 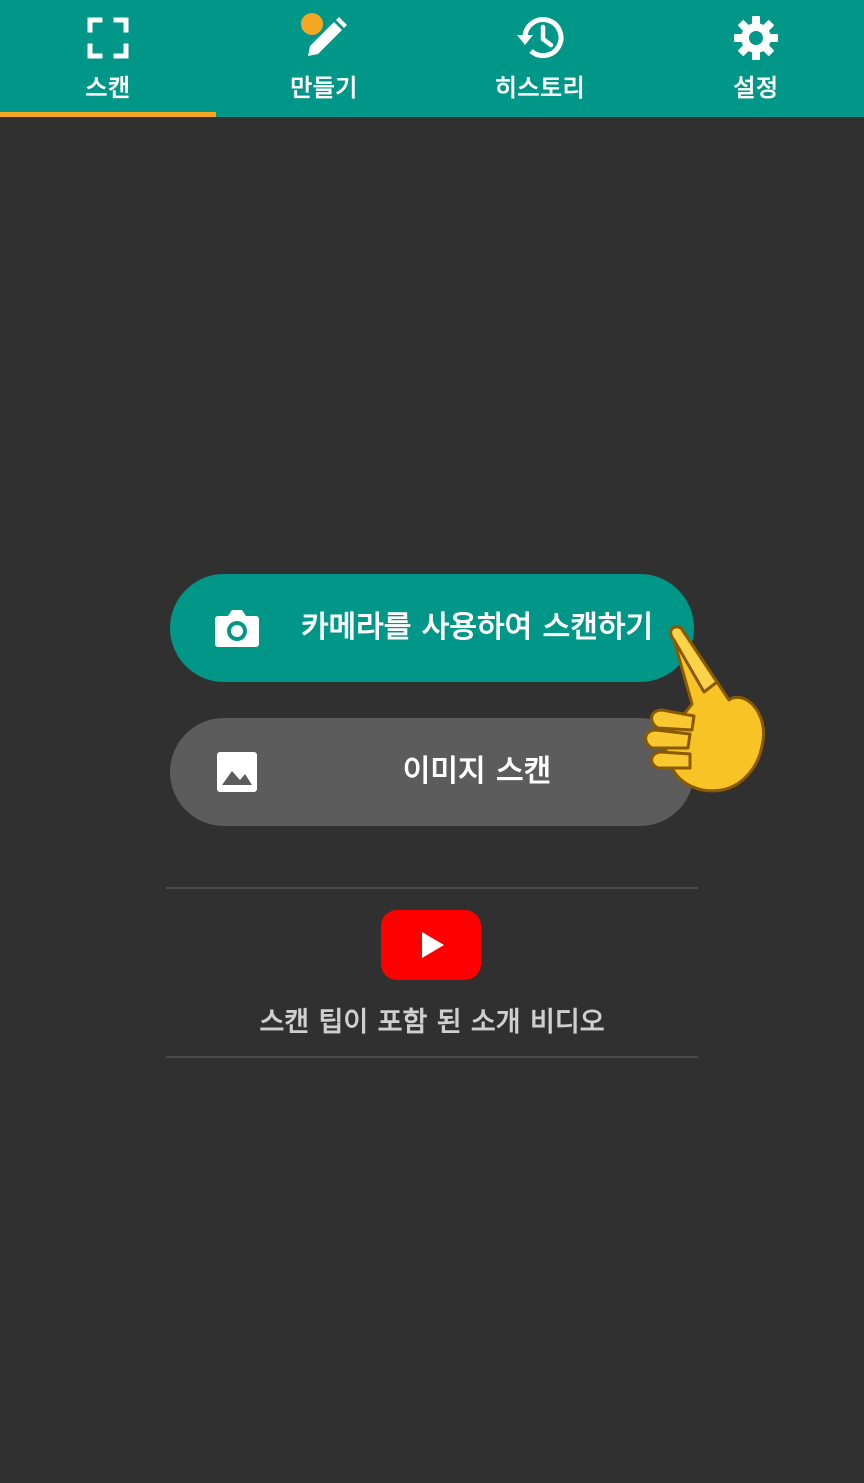 What do you see at coordinates (756, 88) in the screenshot?
I see `tab-settings-label: 설정` at bounding box center [756, 88].